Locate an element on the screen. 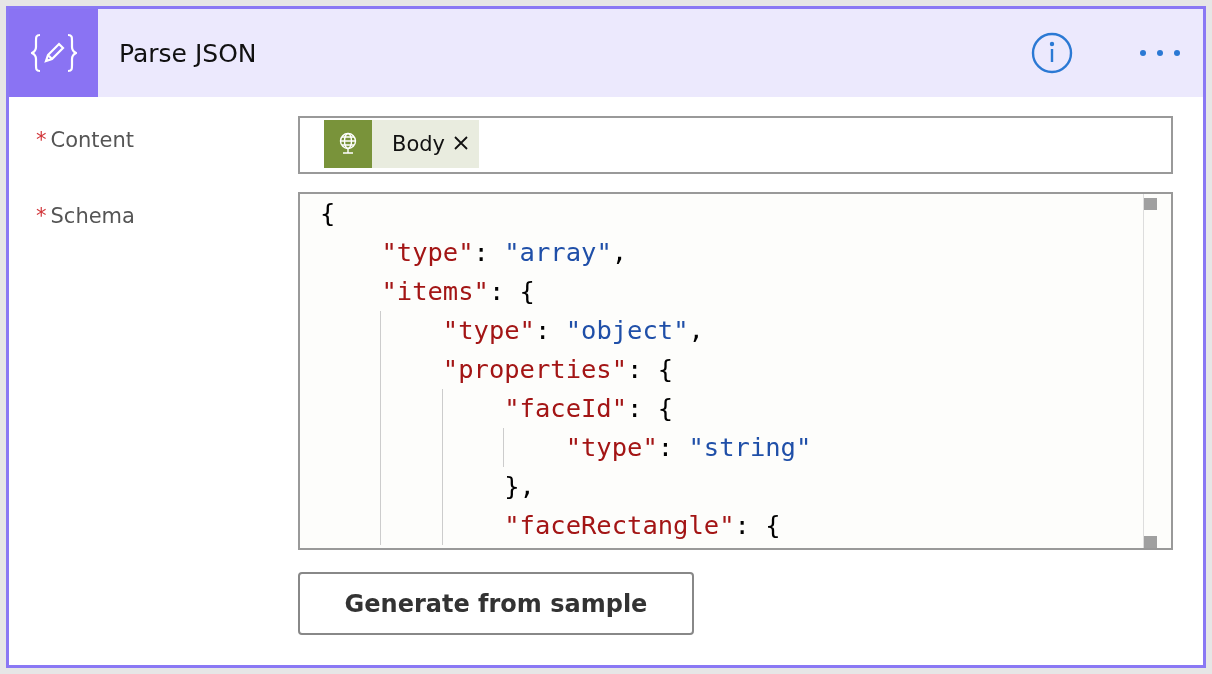 The height and width of the screenshot is (674, 1212). content-field: Body is located at coordinates (735, 145).